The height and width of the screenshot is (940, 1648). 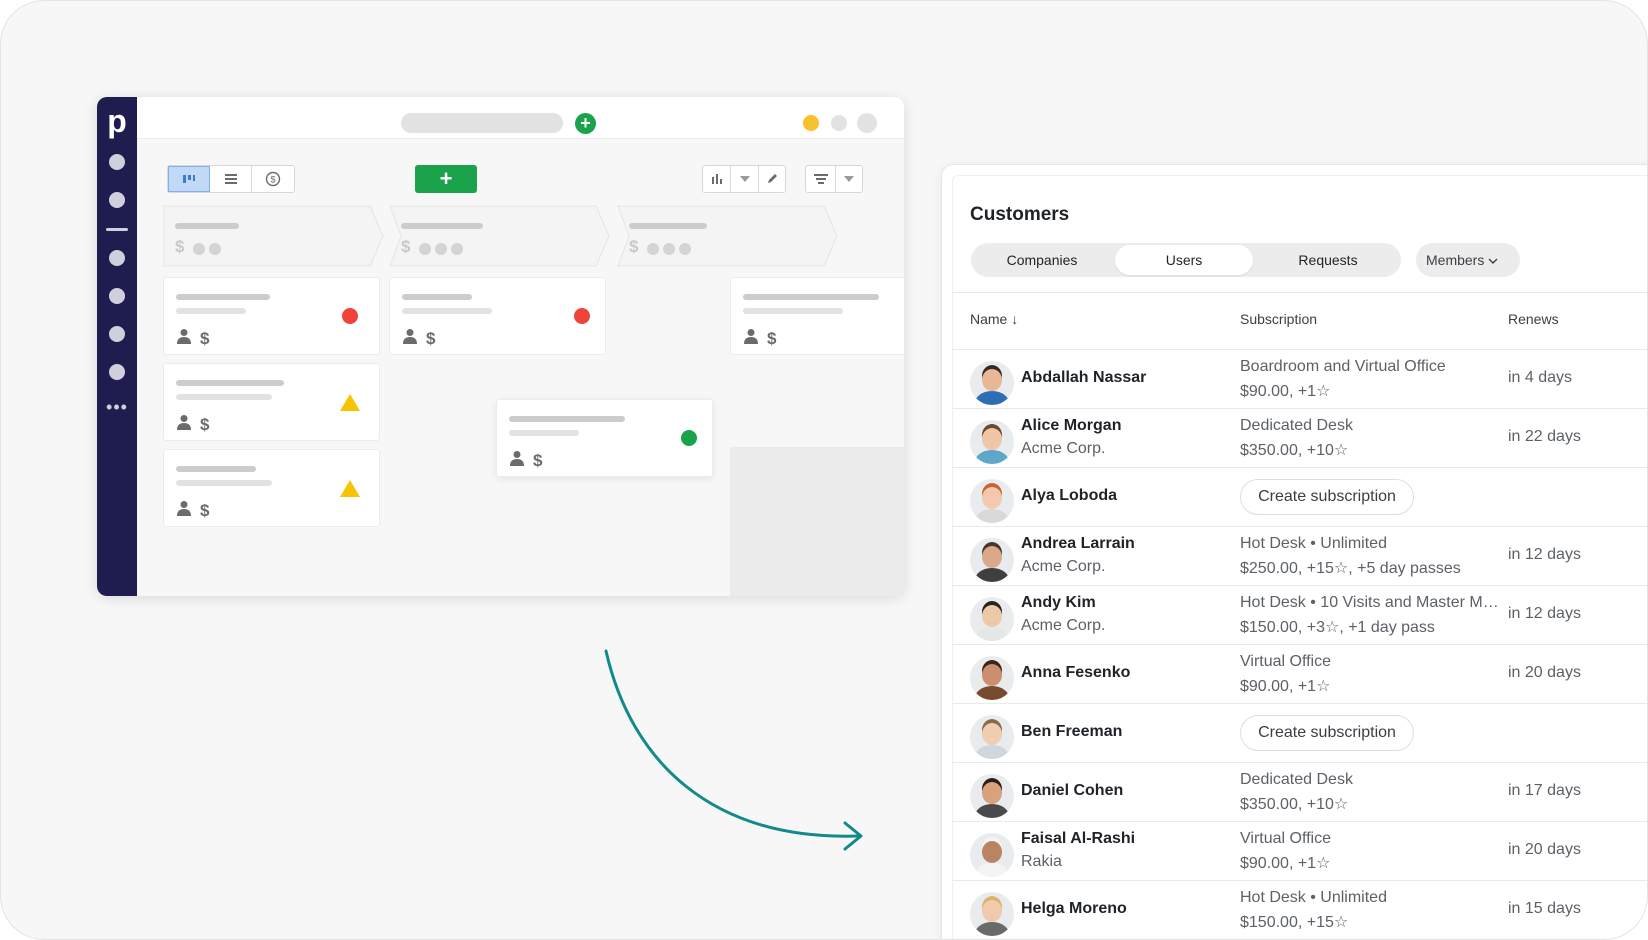 I want to click on table-row: Alya Loboda Create subscription, so click(x=1300, y=496).